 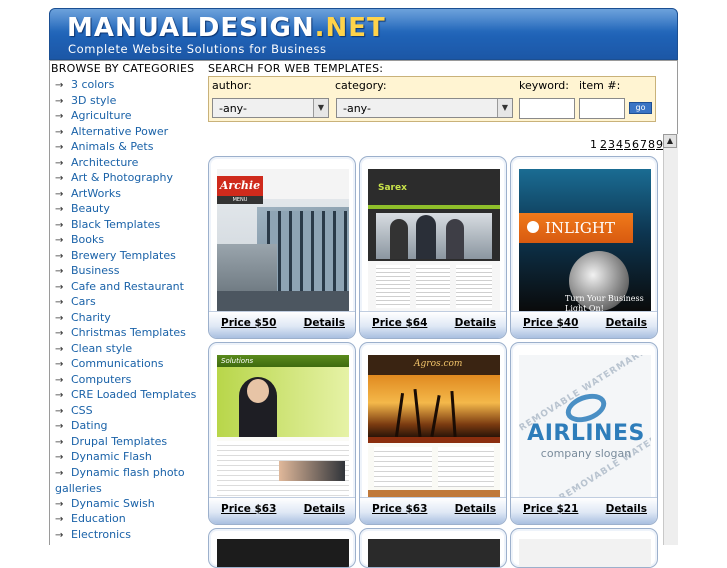 What do you see at coordinates (133, 394) in the screenshot?
I see `category-link: CRE Loaded Templates` at bounding box center [133, 394].